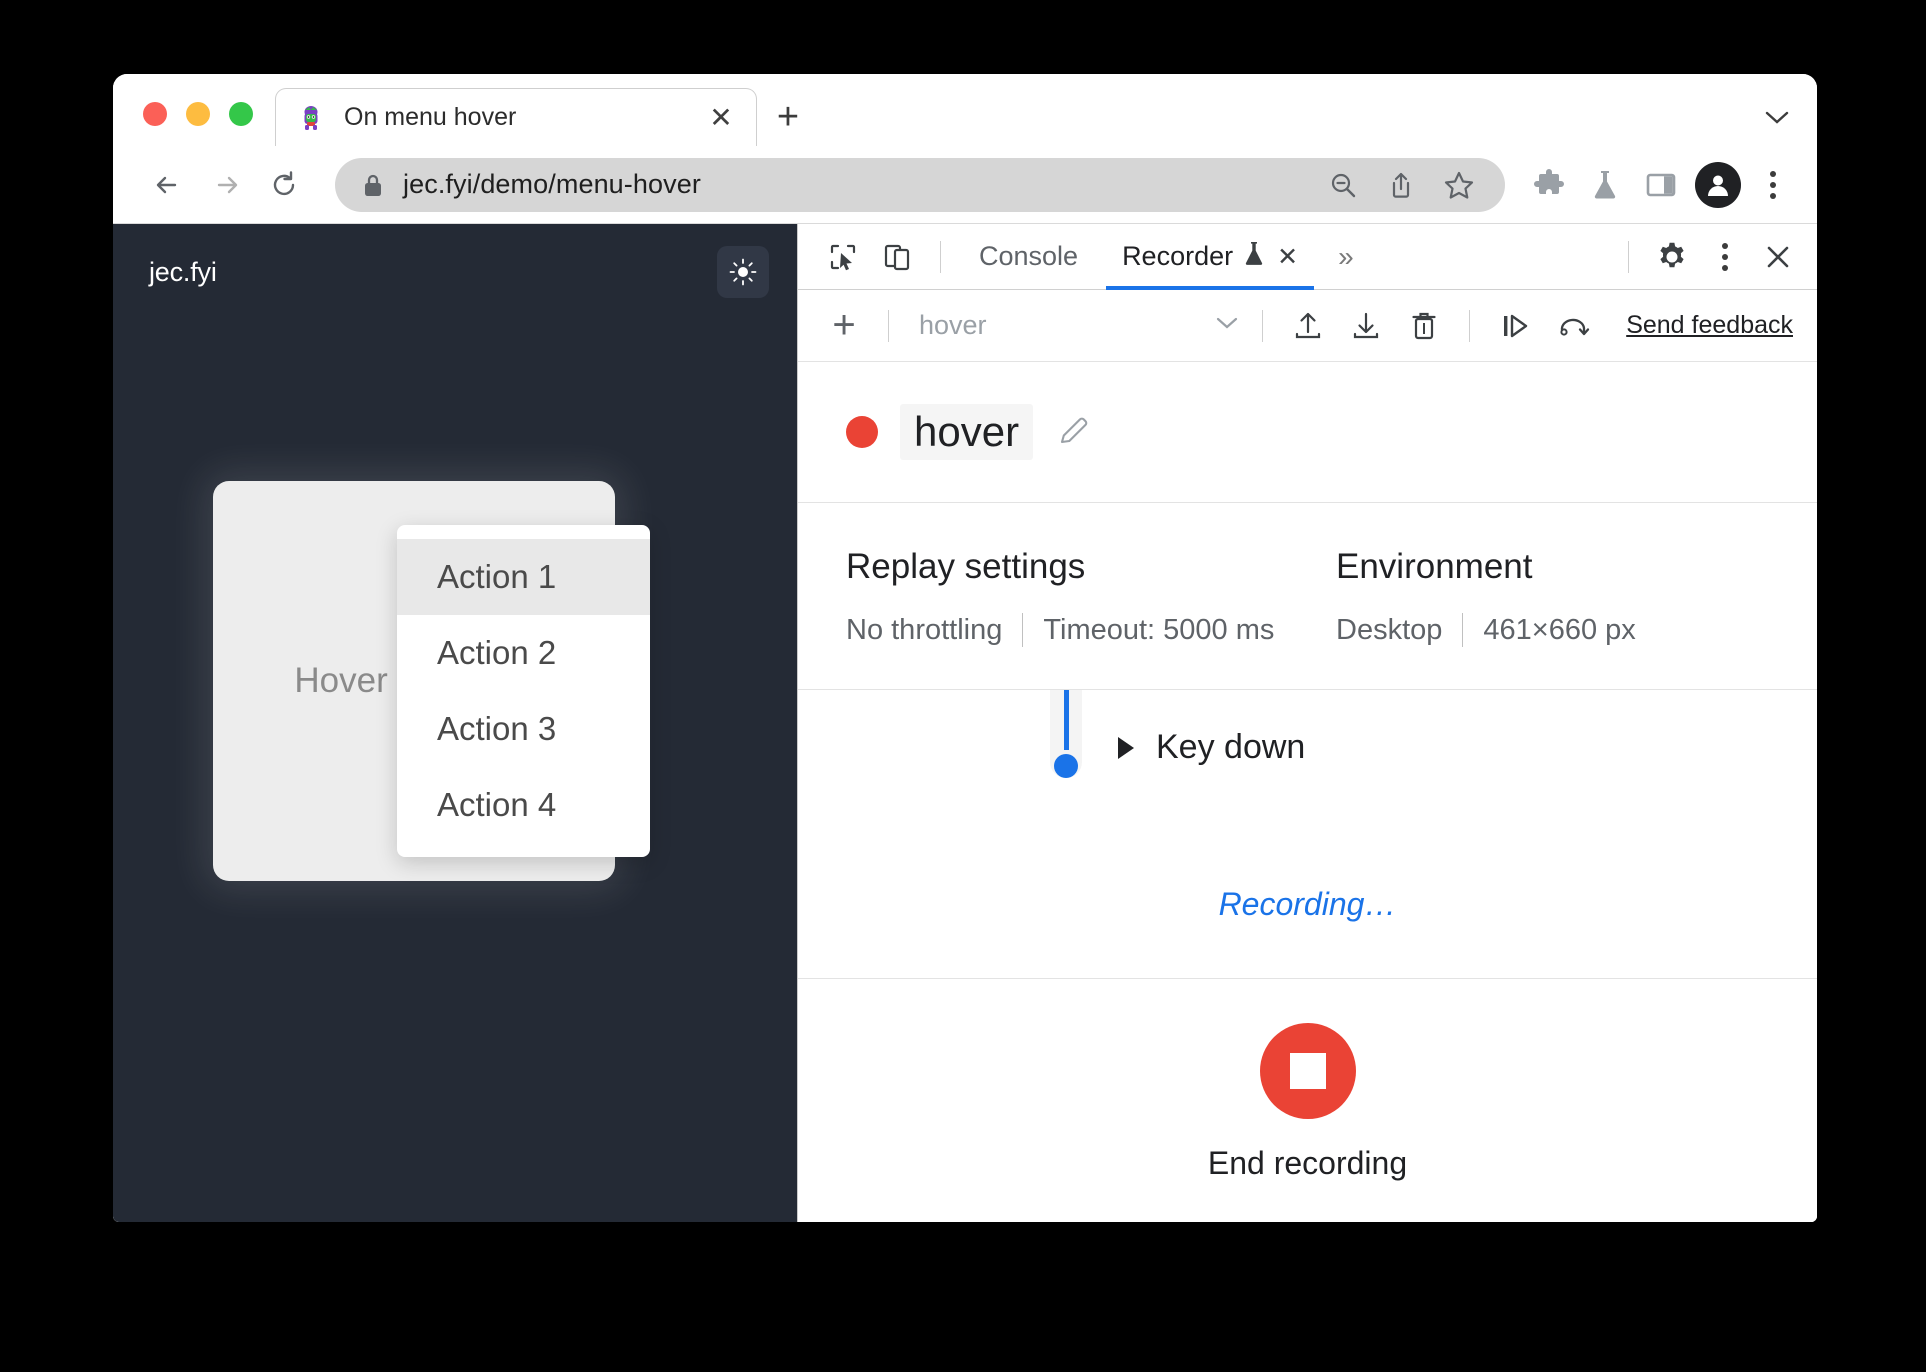  What do you see at coordinates (1718, 184) in the screenshot?
I see `profile-avatar` at bounding box center [1718, 184].